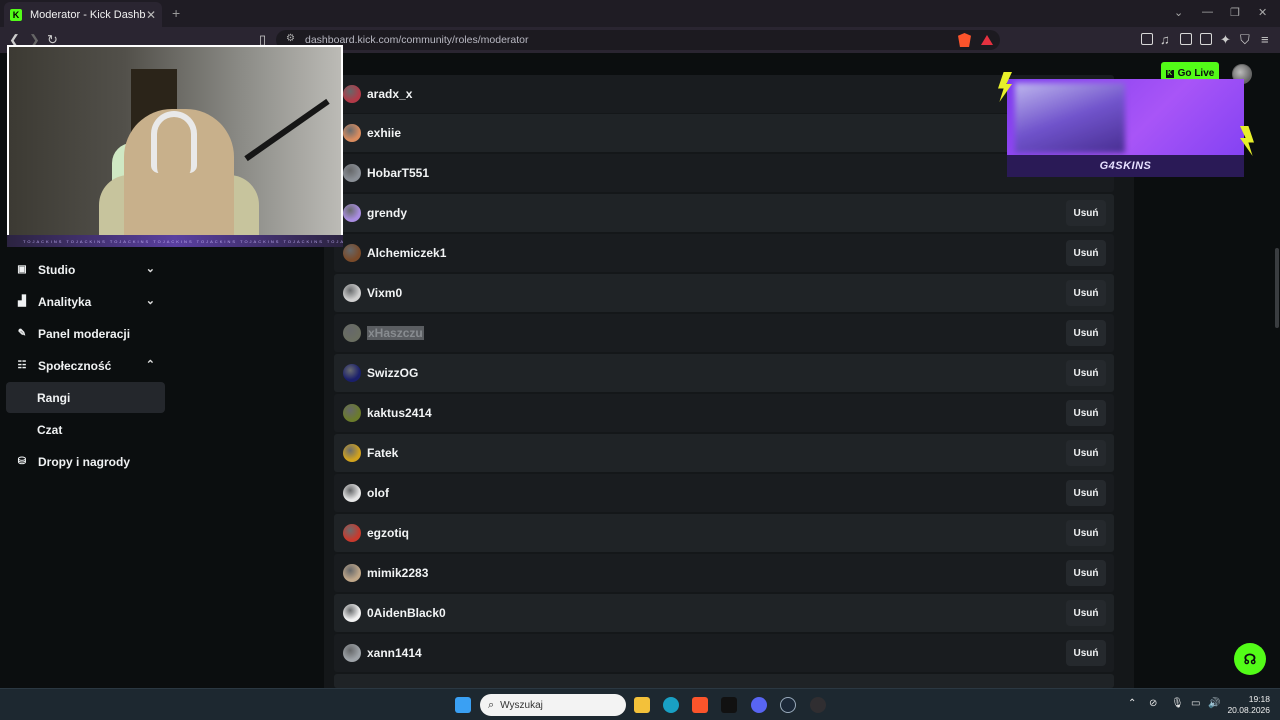 The width and height of the screenshot is (1280, 720). I want to click on moderator-username: Alchemiczek1, so click(406, 253).